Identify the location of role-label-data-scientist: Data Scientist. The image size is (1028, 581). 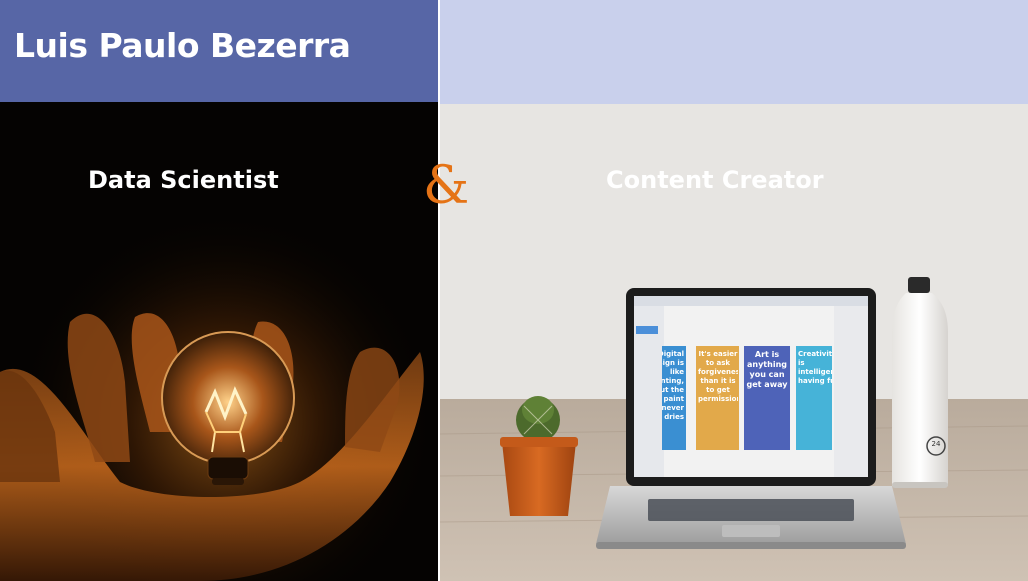
(183, 180).